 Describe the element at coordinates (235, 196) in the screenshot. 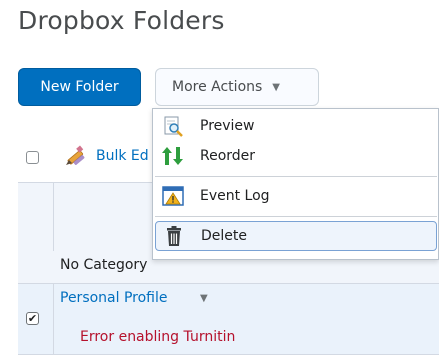

I see `menu-item-label: Event Log` at that location.